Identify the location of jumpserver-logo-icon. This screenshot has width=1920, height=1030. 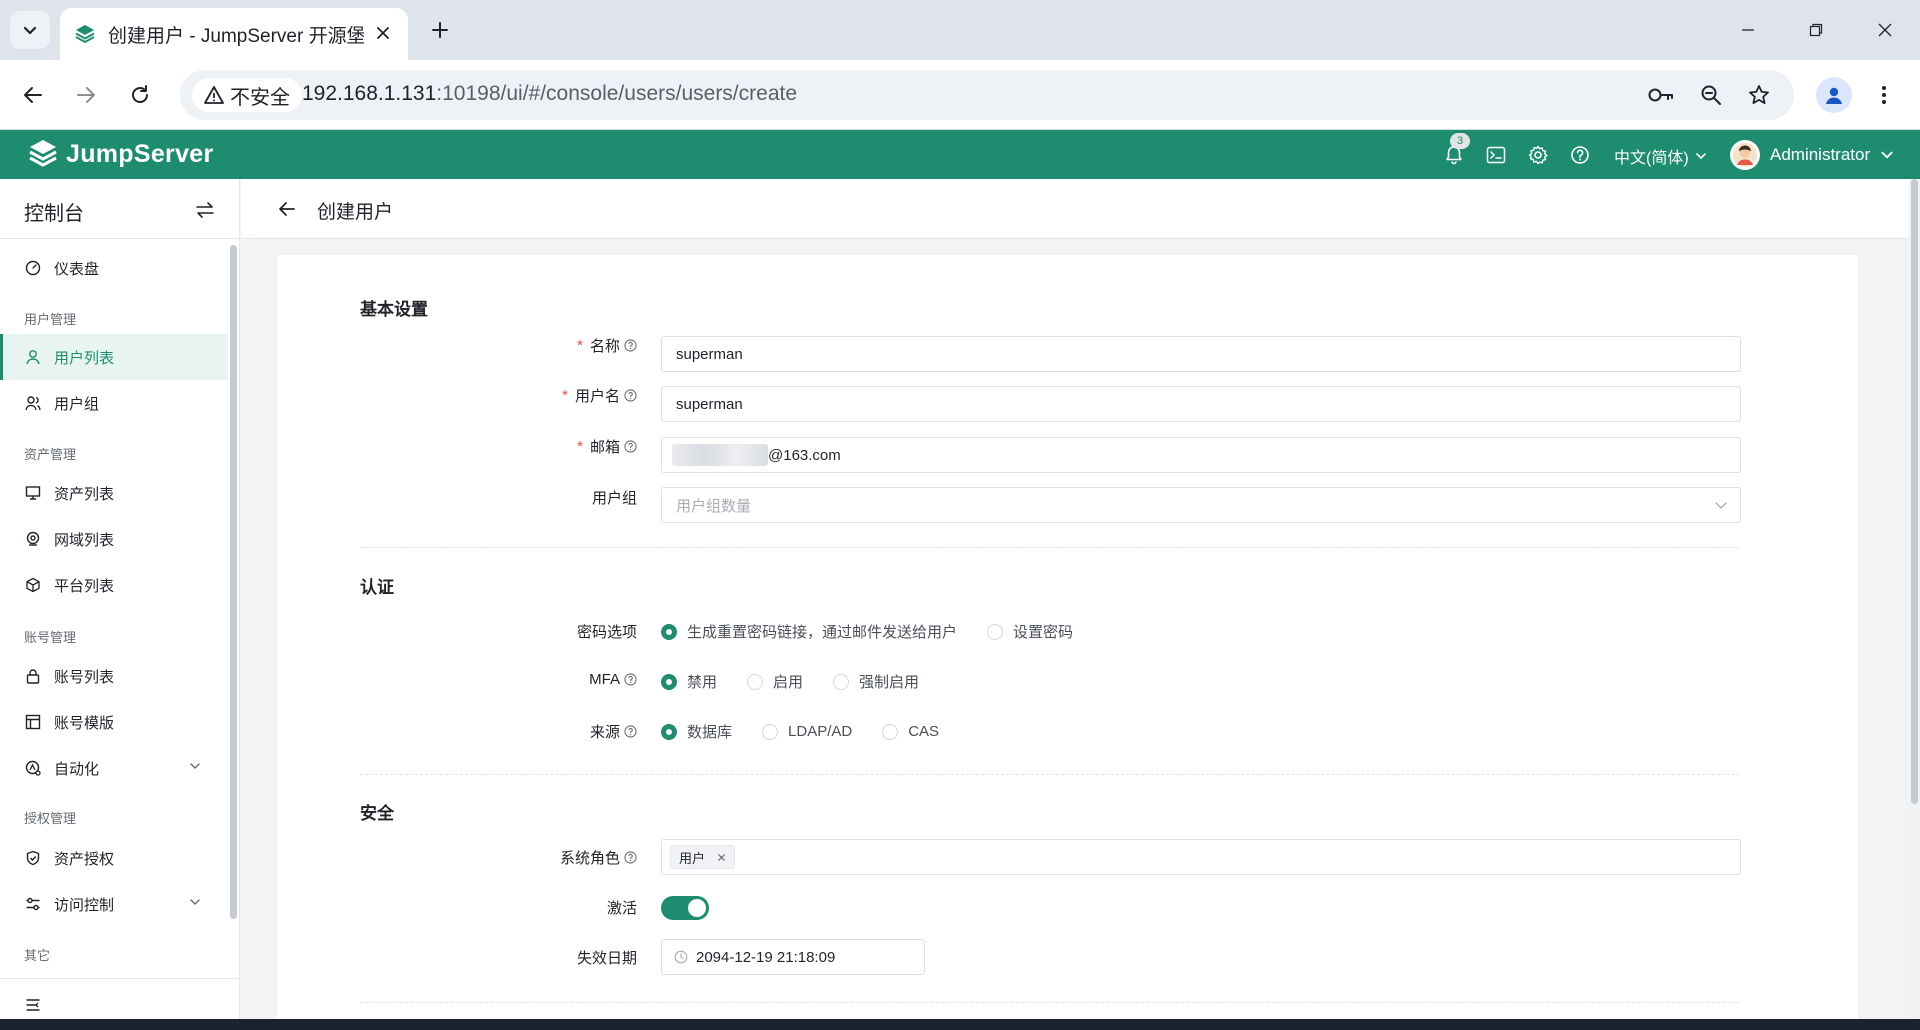
(43, 153).